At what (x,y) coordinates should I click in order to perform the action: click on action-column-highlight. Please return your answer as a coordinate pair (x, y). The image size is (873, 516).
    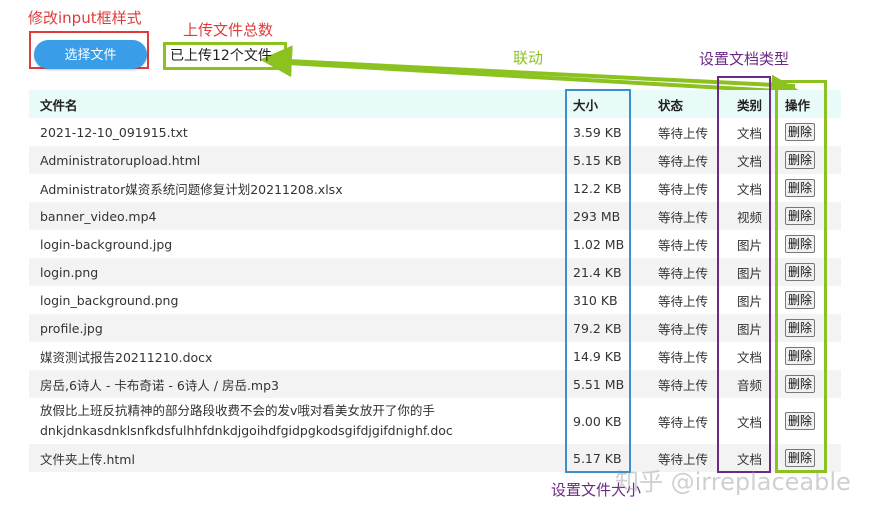
    Looking at the image, I should click on (801, 276).